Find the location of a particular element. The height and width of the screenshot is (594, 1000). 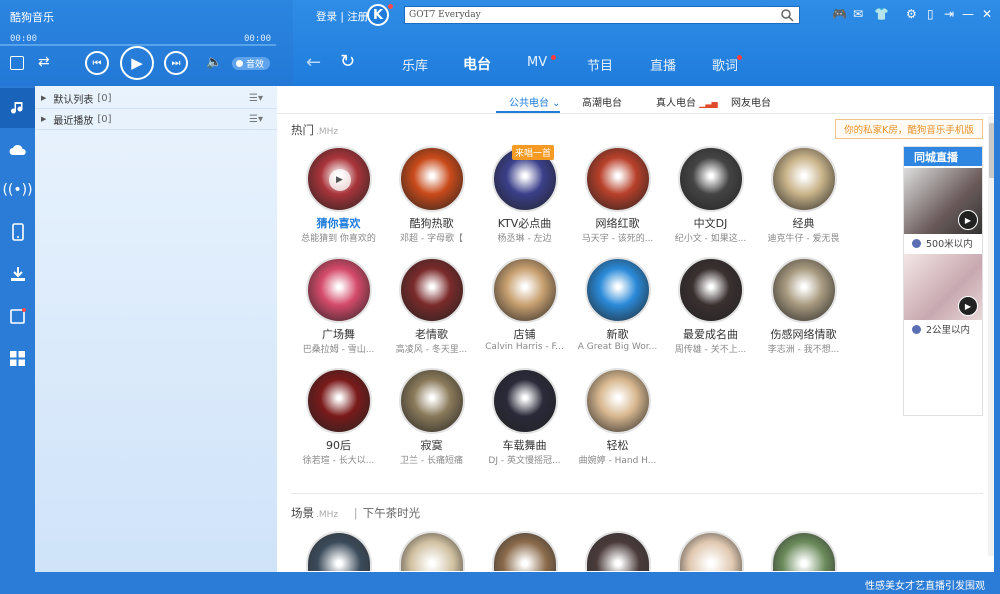

footer-ticker: 性感美女才艺直播引发围观 is located at coordinates (925, 584).